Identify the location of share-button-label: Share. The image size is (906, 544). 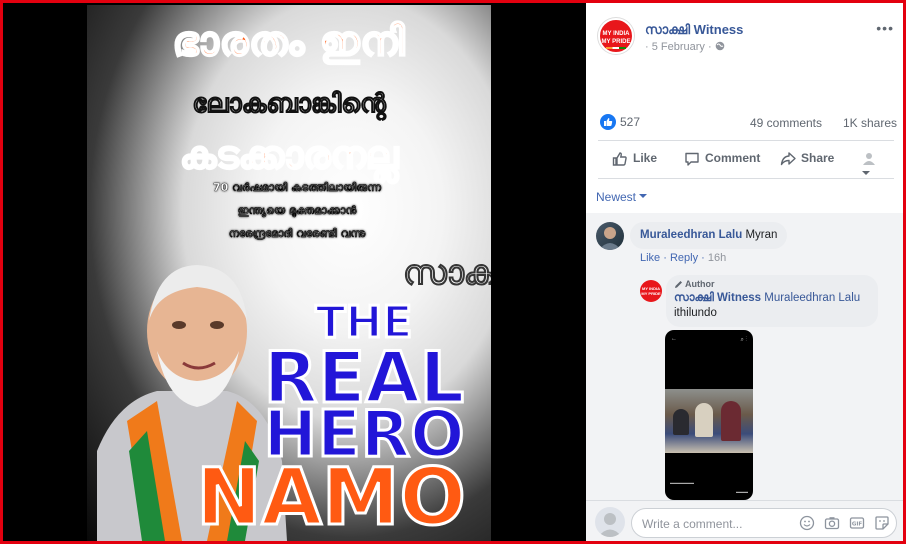
(818, 158).